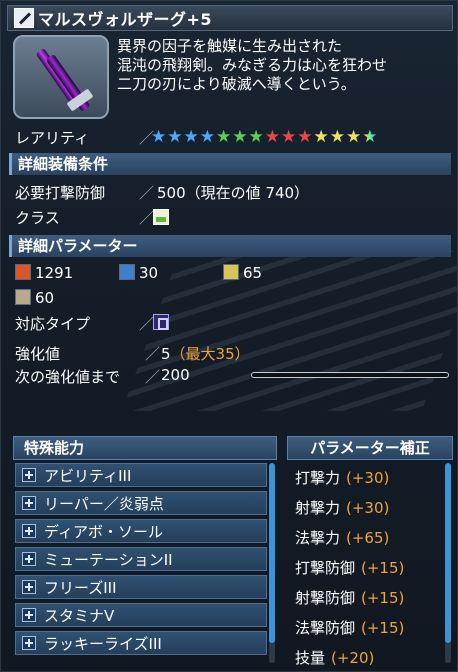  Describe the element at coordinates (368, 478) in the screenshot. I see `param-value: (+30)` at that location.